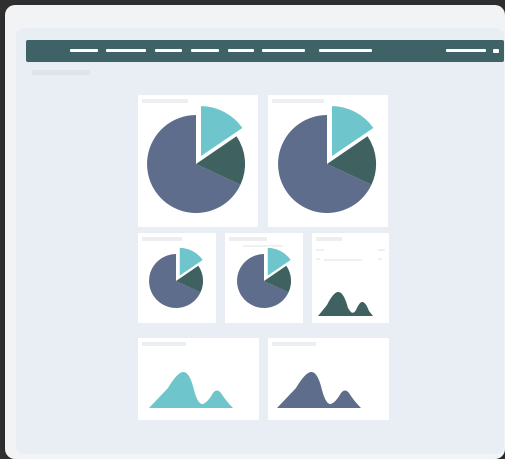 Image resolution: width=505 pixels, height=459 pixels. What do you see at coordinates (466, 50) in the screenshot?
I see `account-menu-link` at bounding box center [466, 50].